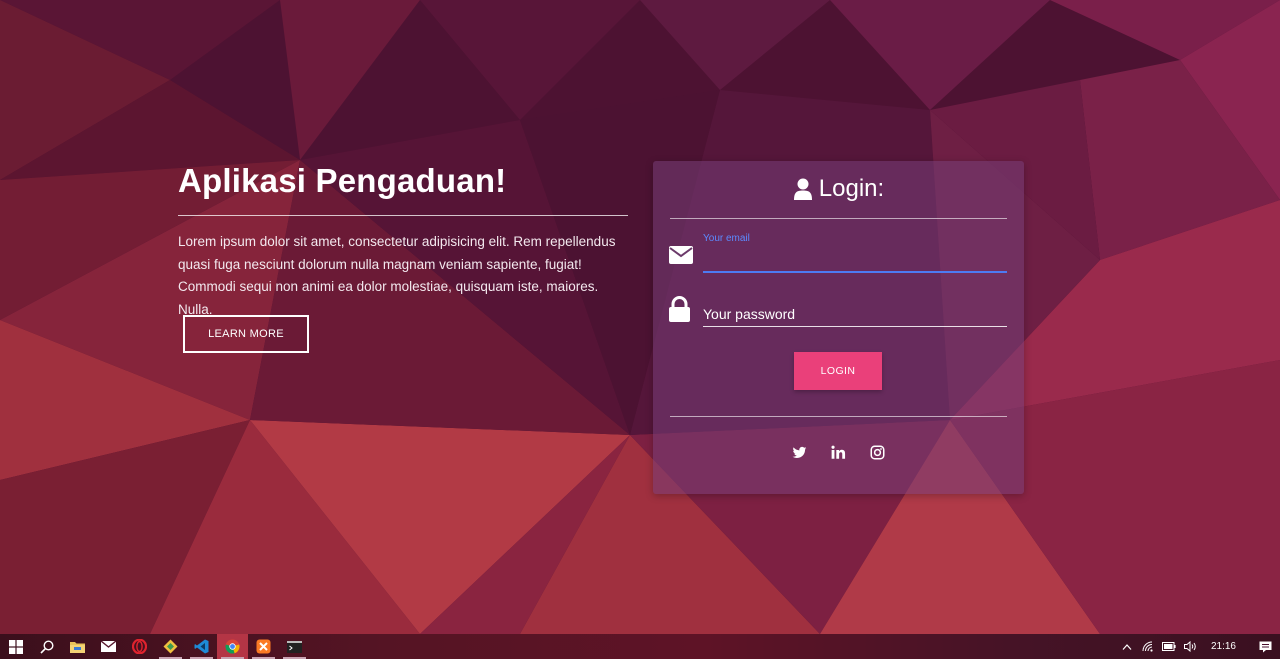 The width and height of the screenshot is (1280, 659). What do you see at coordinates (1169, 646) in the screenshot?
I see `battery-icon` at bounding box center [1169, 646].